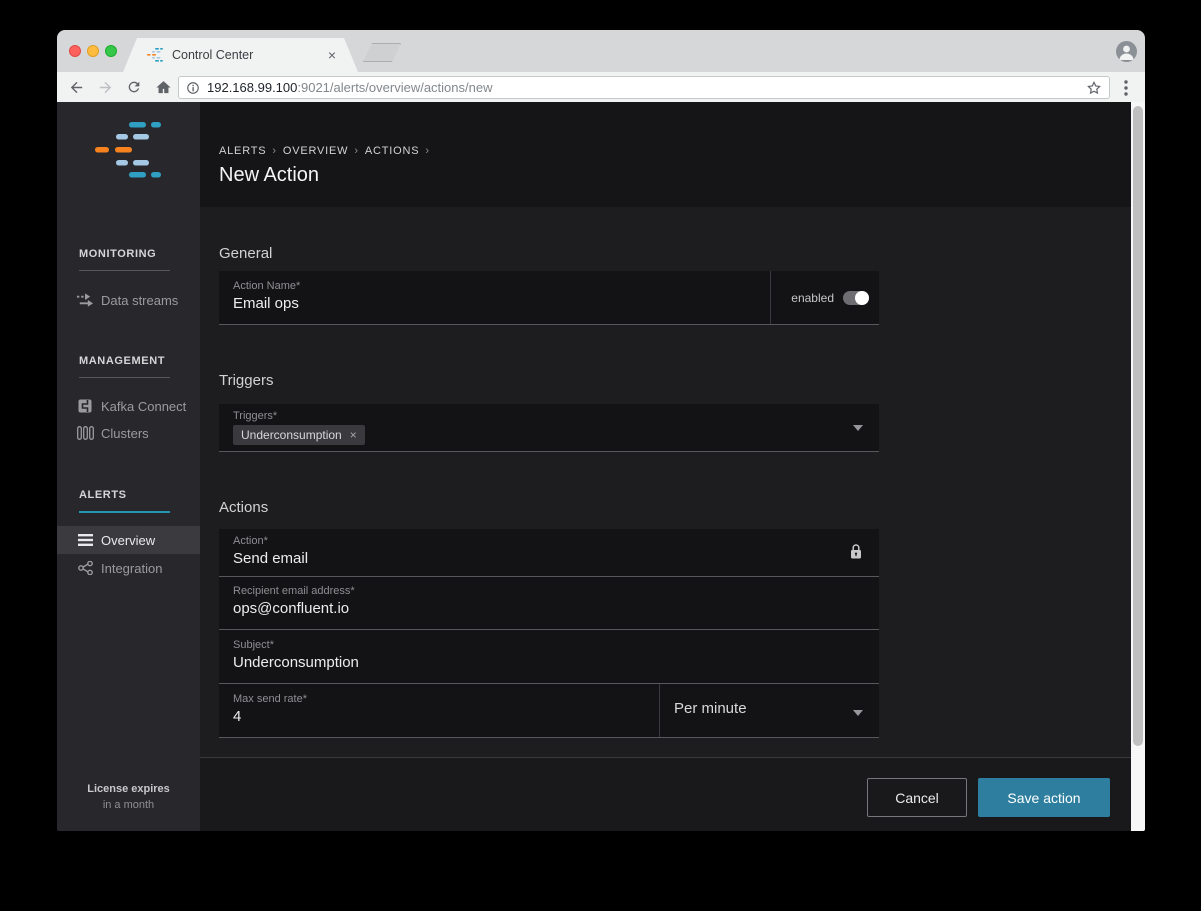 The height and width of the screenshot is (911, 1201). I want to click on reload-icon, so click(134, 87).